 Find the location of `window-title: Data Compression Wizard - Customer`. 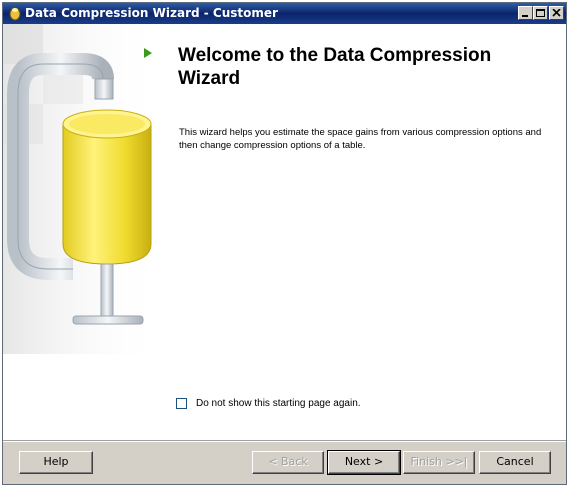

window-title: Data Compression Wizard - Customer is located at coordinates (151, 13).